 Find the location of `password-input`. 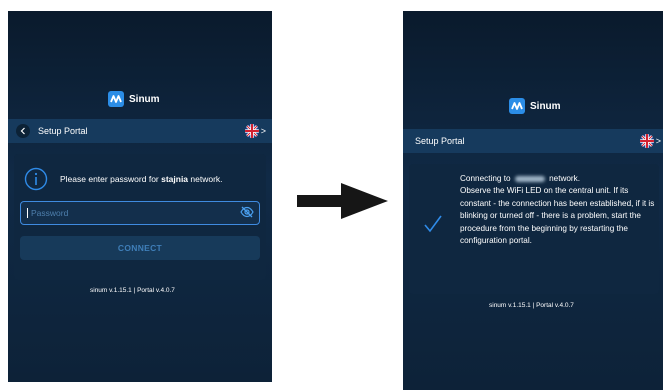

password-input is located at coordinates (131, 213).